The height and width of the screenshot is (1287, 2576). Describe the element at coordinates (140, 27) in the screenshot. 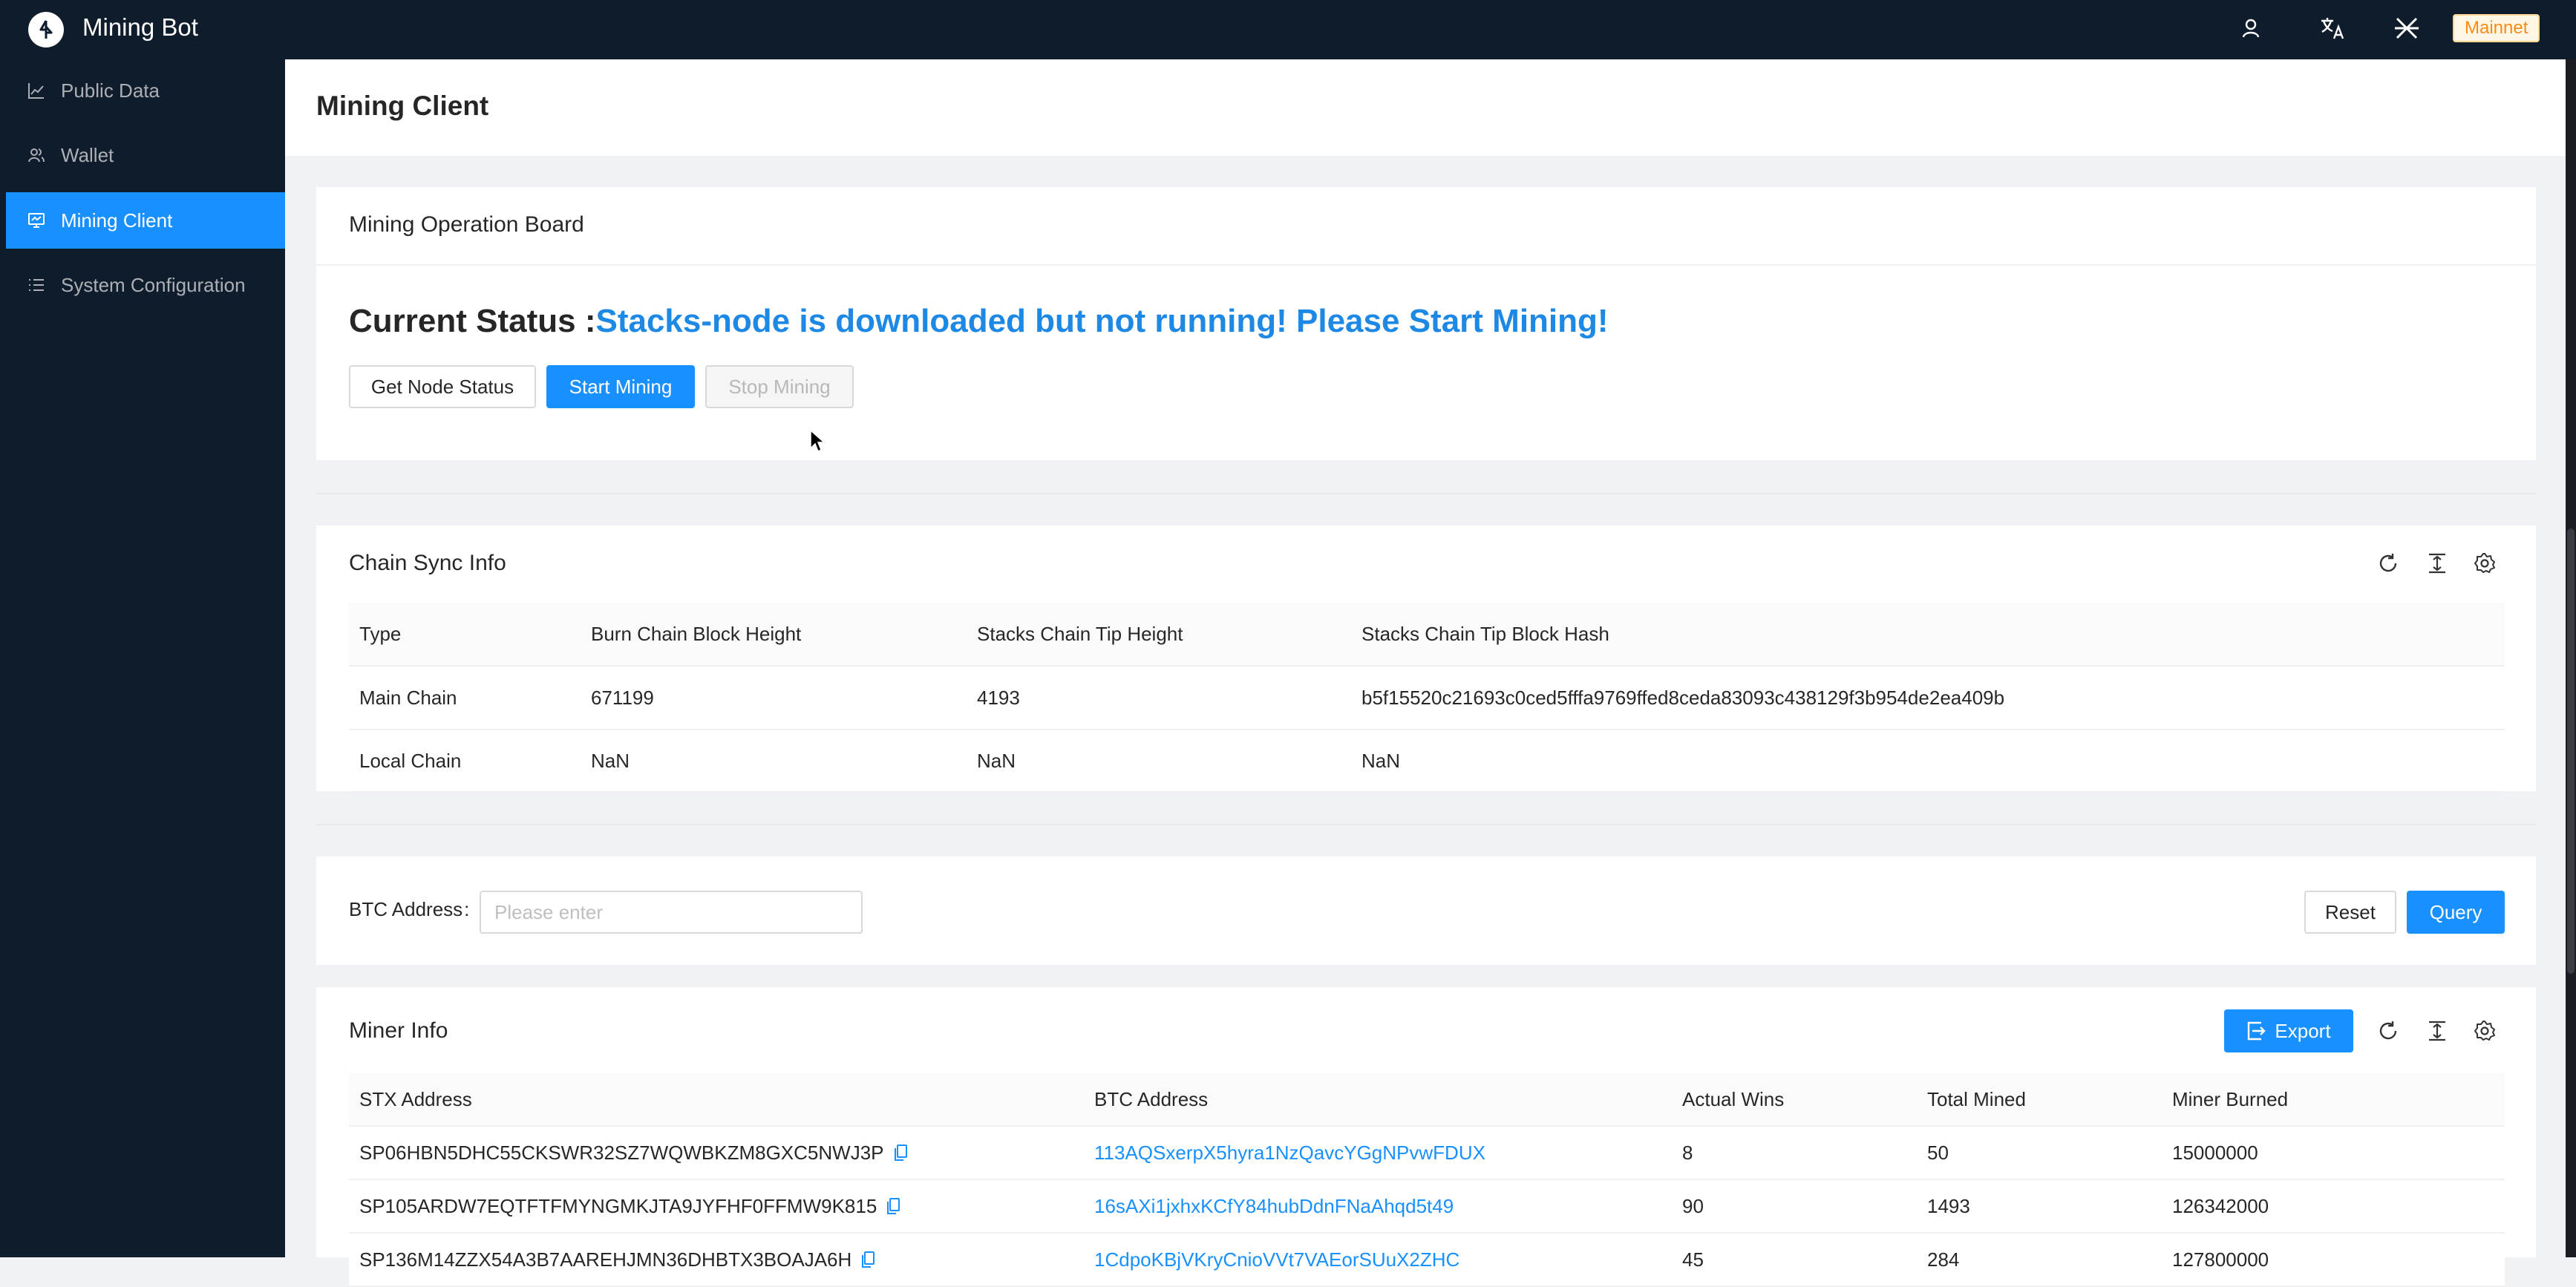

I see `app-title: Mining Bot` at that location.